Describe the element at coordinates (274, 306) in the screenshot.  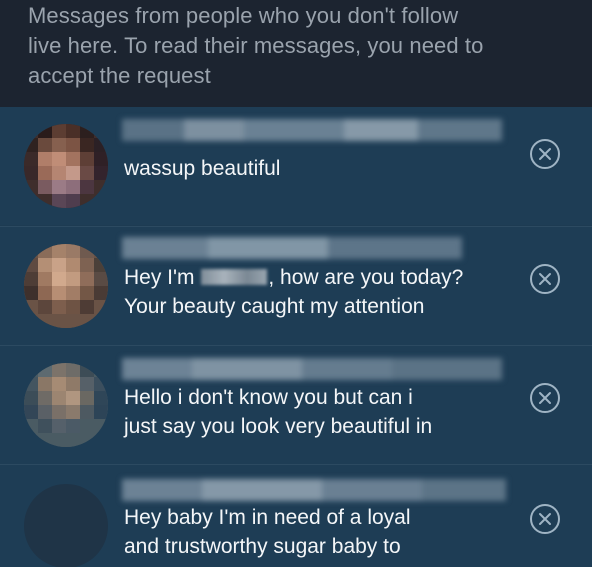
I see `message-preview-line-2: Your beauty caught my attention` at that location.